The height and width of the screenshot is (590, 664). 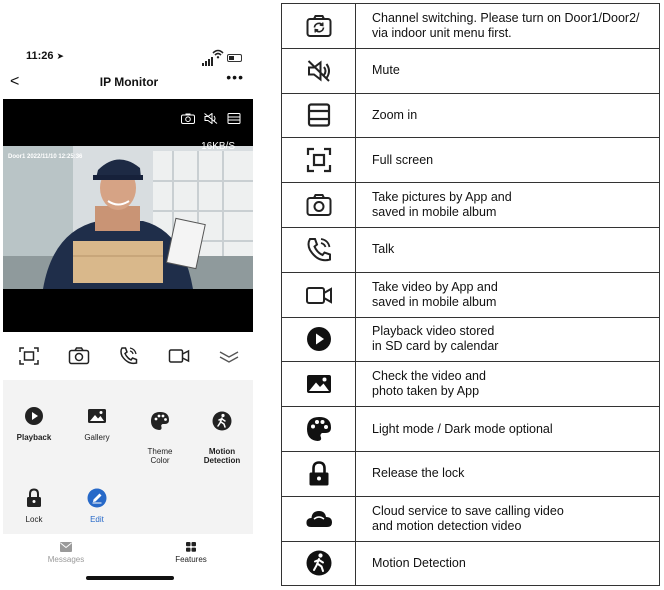 What do you see at coordinates (470, 160) in the screenshot?
I see `legend-row: Full screen` at bounding box center [470, 160].